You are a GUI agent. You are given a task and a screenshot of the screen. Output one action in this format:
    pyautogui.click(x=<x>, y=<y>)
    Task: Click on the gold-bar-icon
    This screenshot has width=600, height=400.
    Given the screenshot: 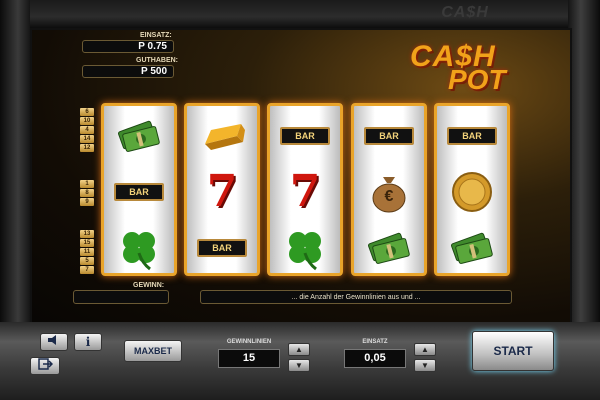 What is the action you would take?
    pyautogui.click(x=222, y=136)
    